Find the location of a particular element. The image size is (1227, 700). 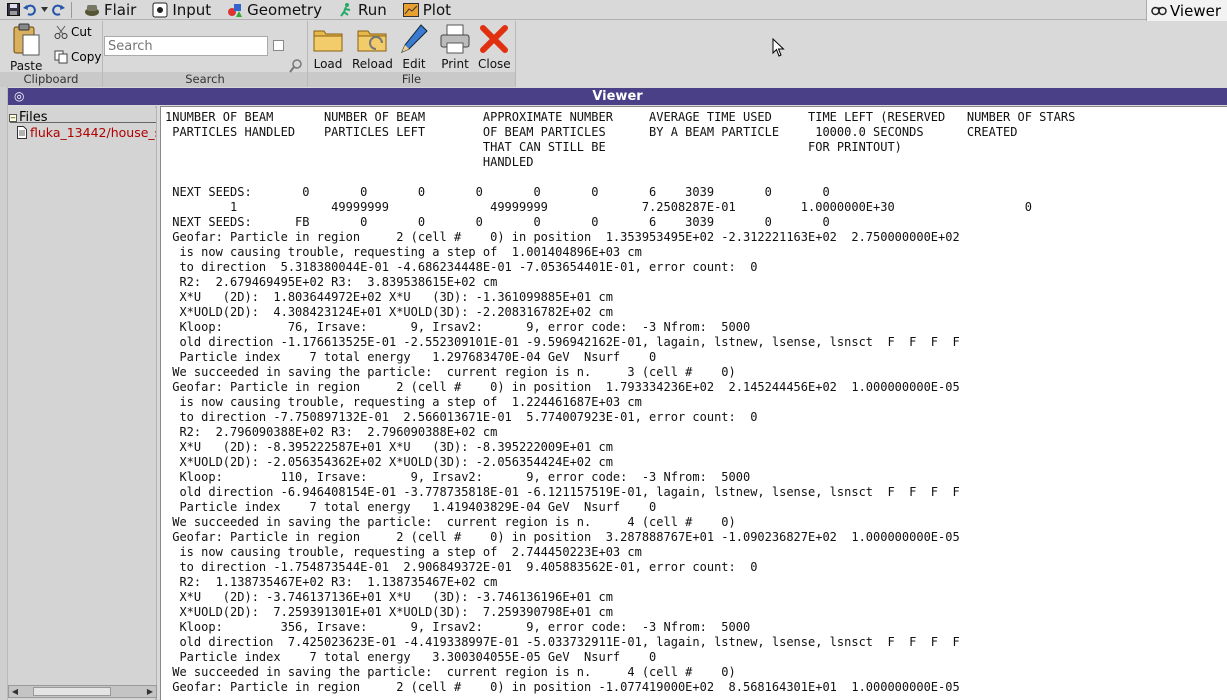

tab-plot: Plot is located at coordinates (429, 10).